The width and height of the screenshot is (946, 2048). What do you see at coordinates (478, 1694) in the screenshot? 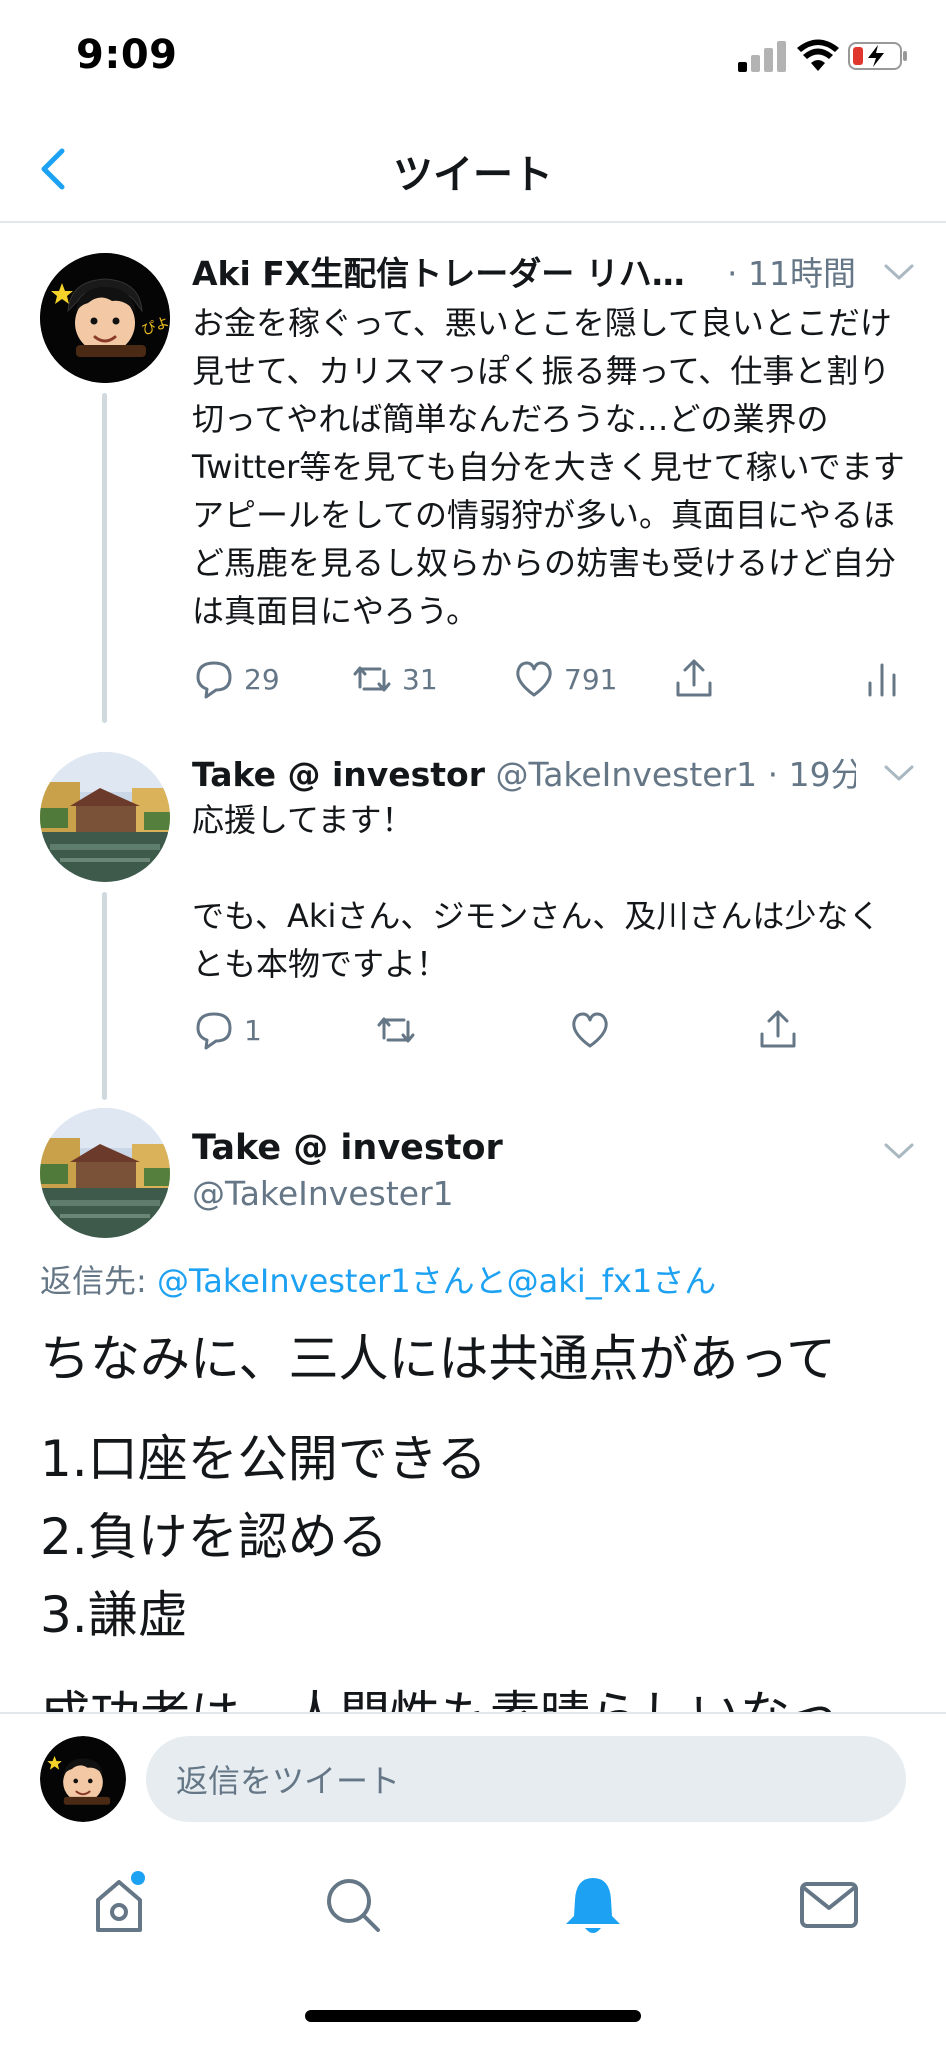
I see `detail-paragraph: 成功者は、人間性も素晴らしいなっ` at bounding box center [478, 1694].